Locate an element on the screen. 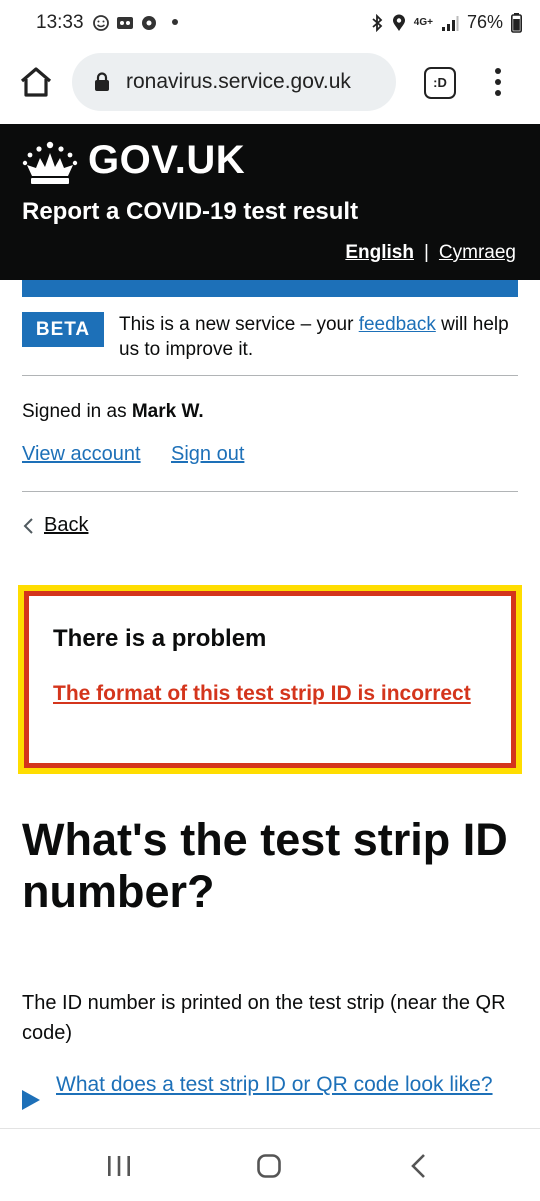  battery-percent: 76% is located at coordinates (484, 22).